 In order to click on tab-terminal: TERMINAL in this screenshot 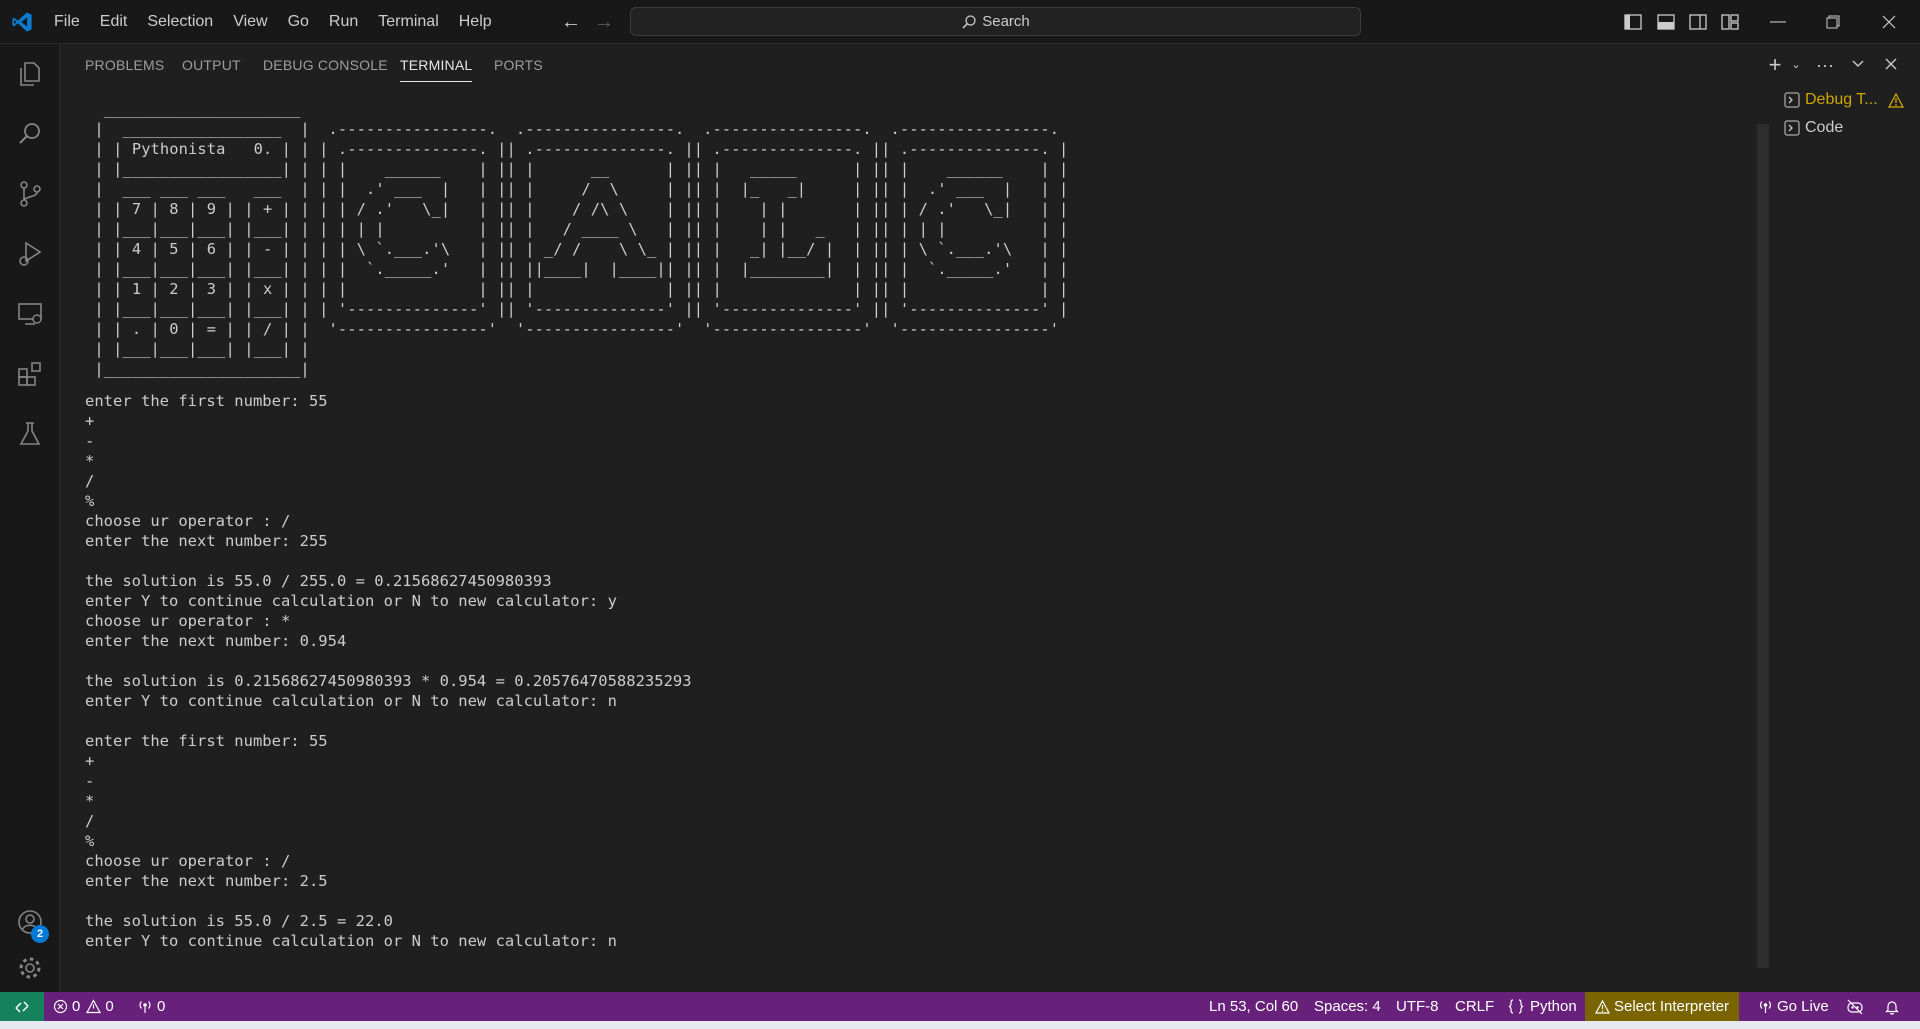, I will do `click(436, 64)`.